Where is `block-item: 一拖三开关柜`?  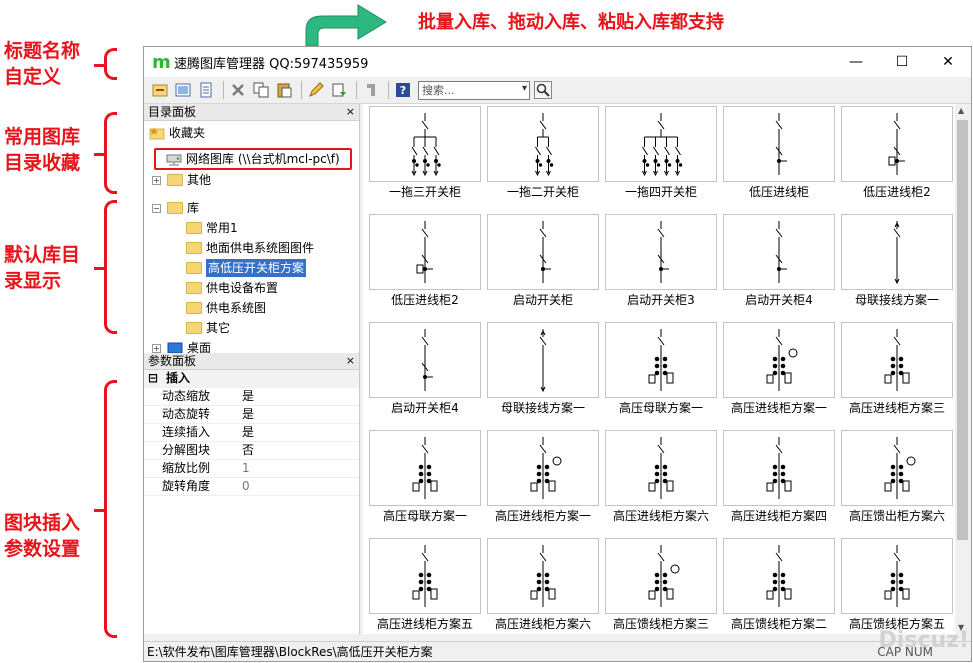 block-item: 一拖三开关柜 is located at coordinates (425, 153).